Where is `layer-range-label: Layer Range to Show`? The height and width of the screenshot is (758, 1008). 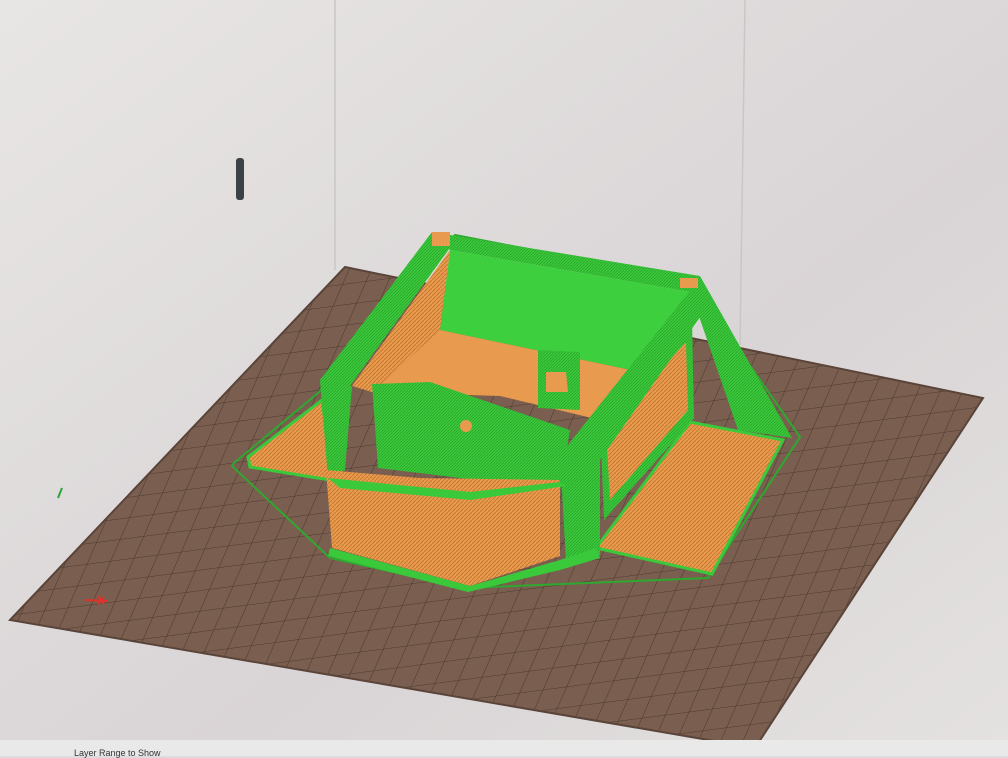
layer-range-label: Layer Range to Show is located at coordinates (117, 753).